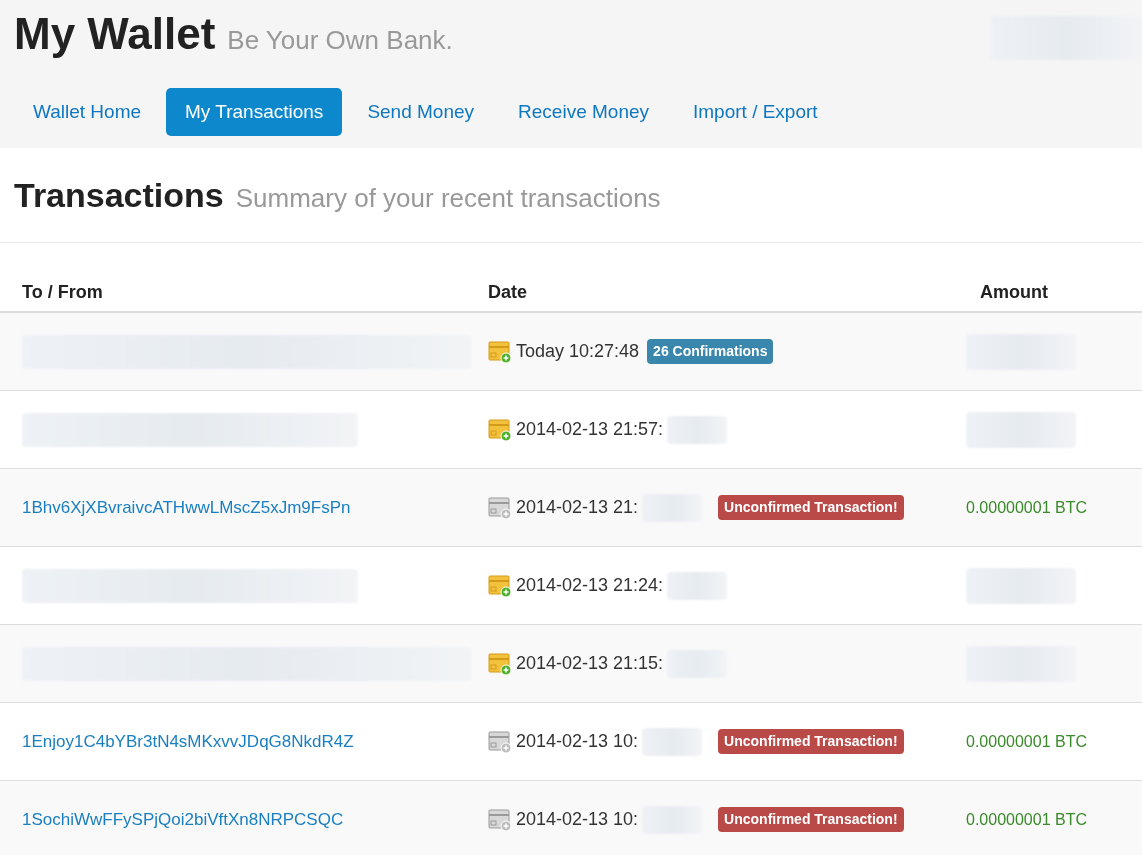  Describe the element at coordinates (590, 429) in the screenshot. I see `date-text: 2014-02-13 21:57:` at that location.